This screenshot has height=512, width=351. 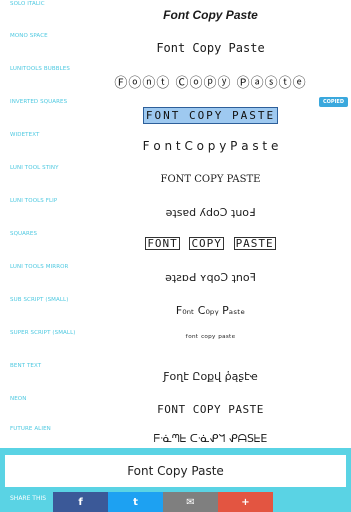 I want to click on plus-icon: +, so click(x=245, y=502).